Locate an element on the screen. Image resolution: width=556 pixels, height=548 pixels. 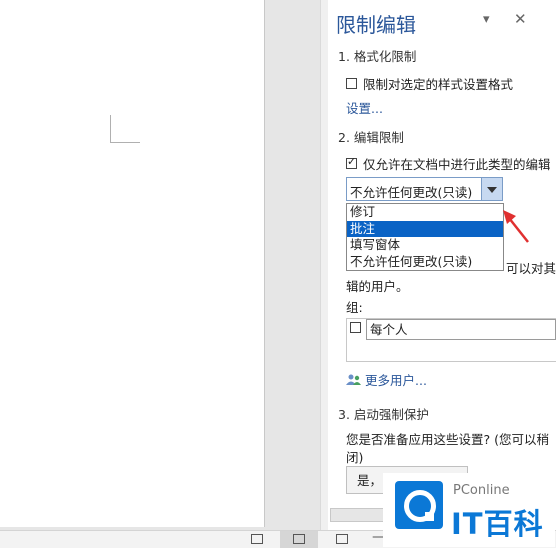
watermark-brand: PConline is located at coordinates (481, 490).